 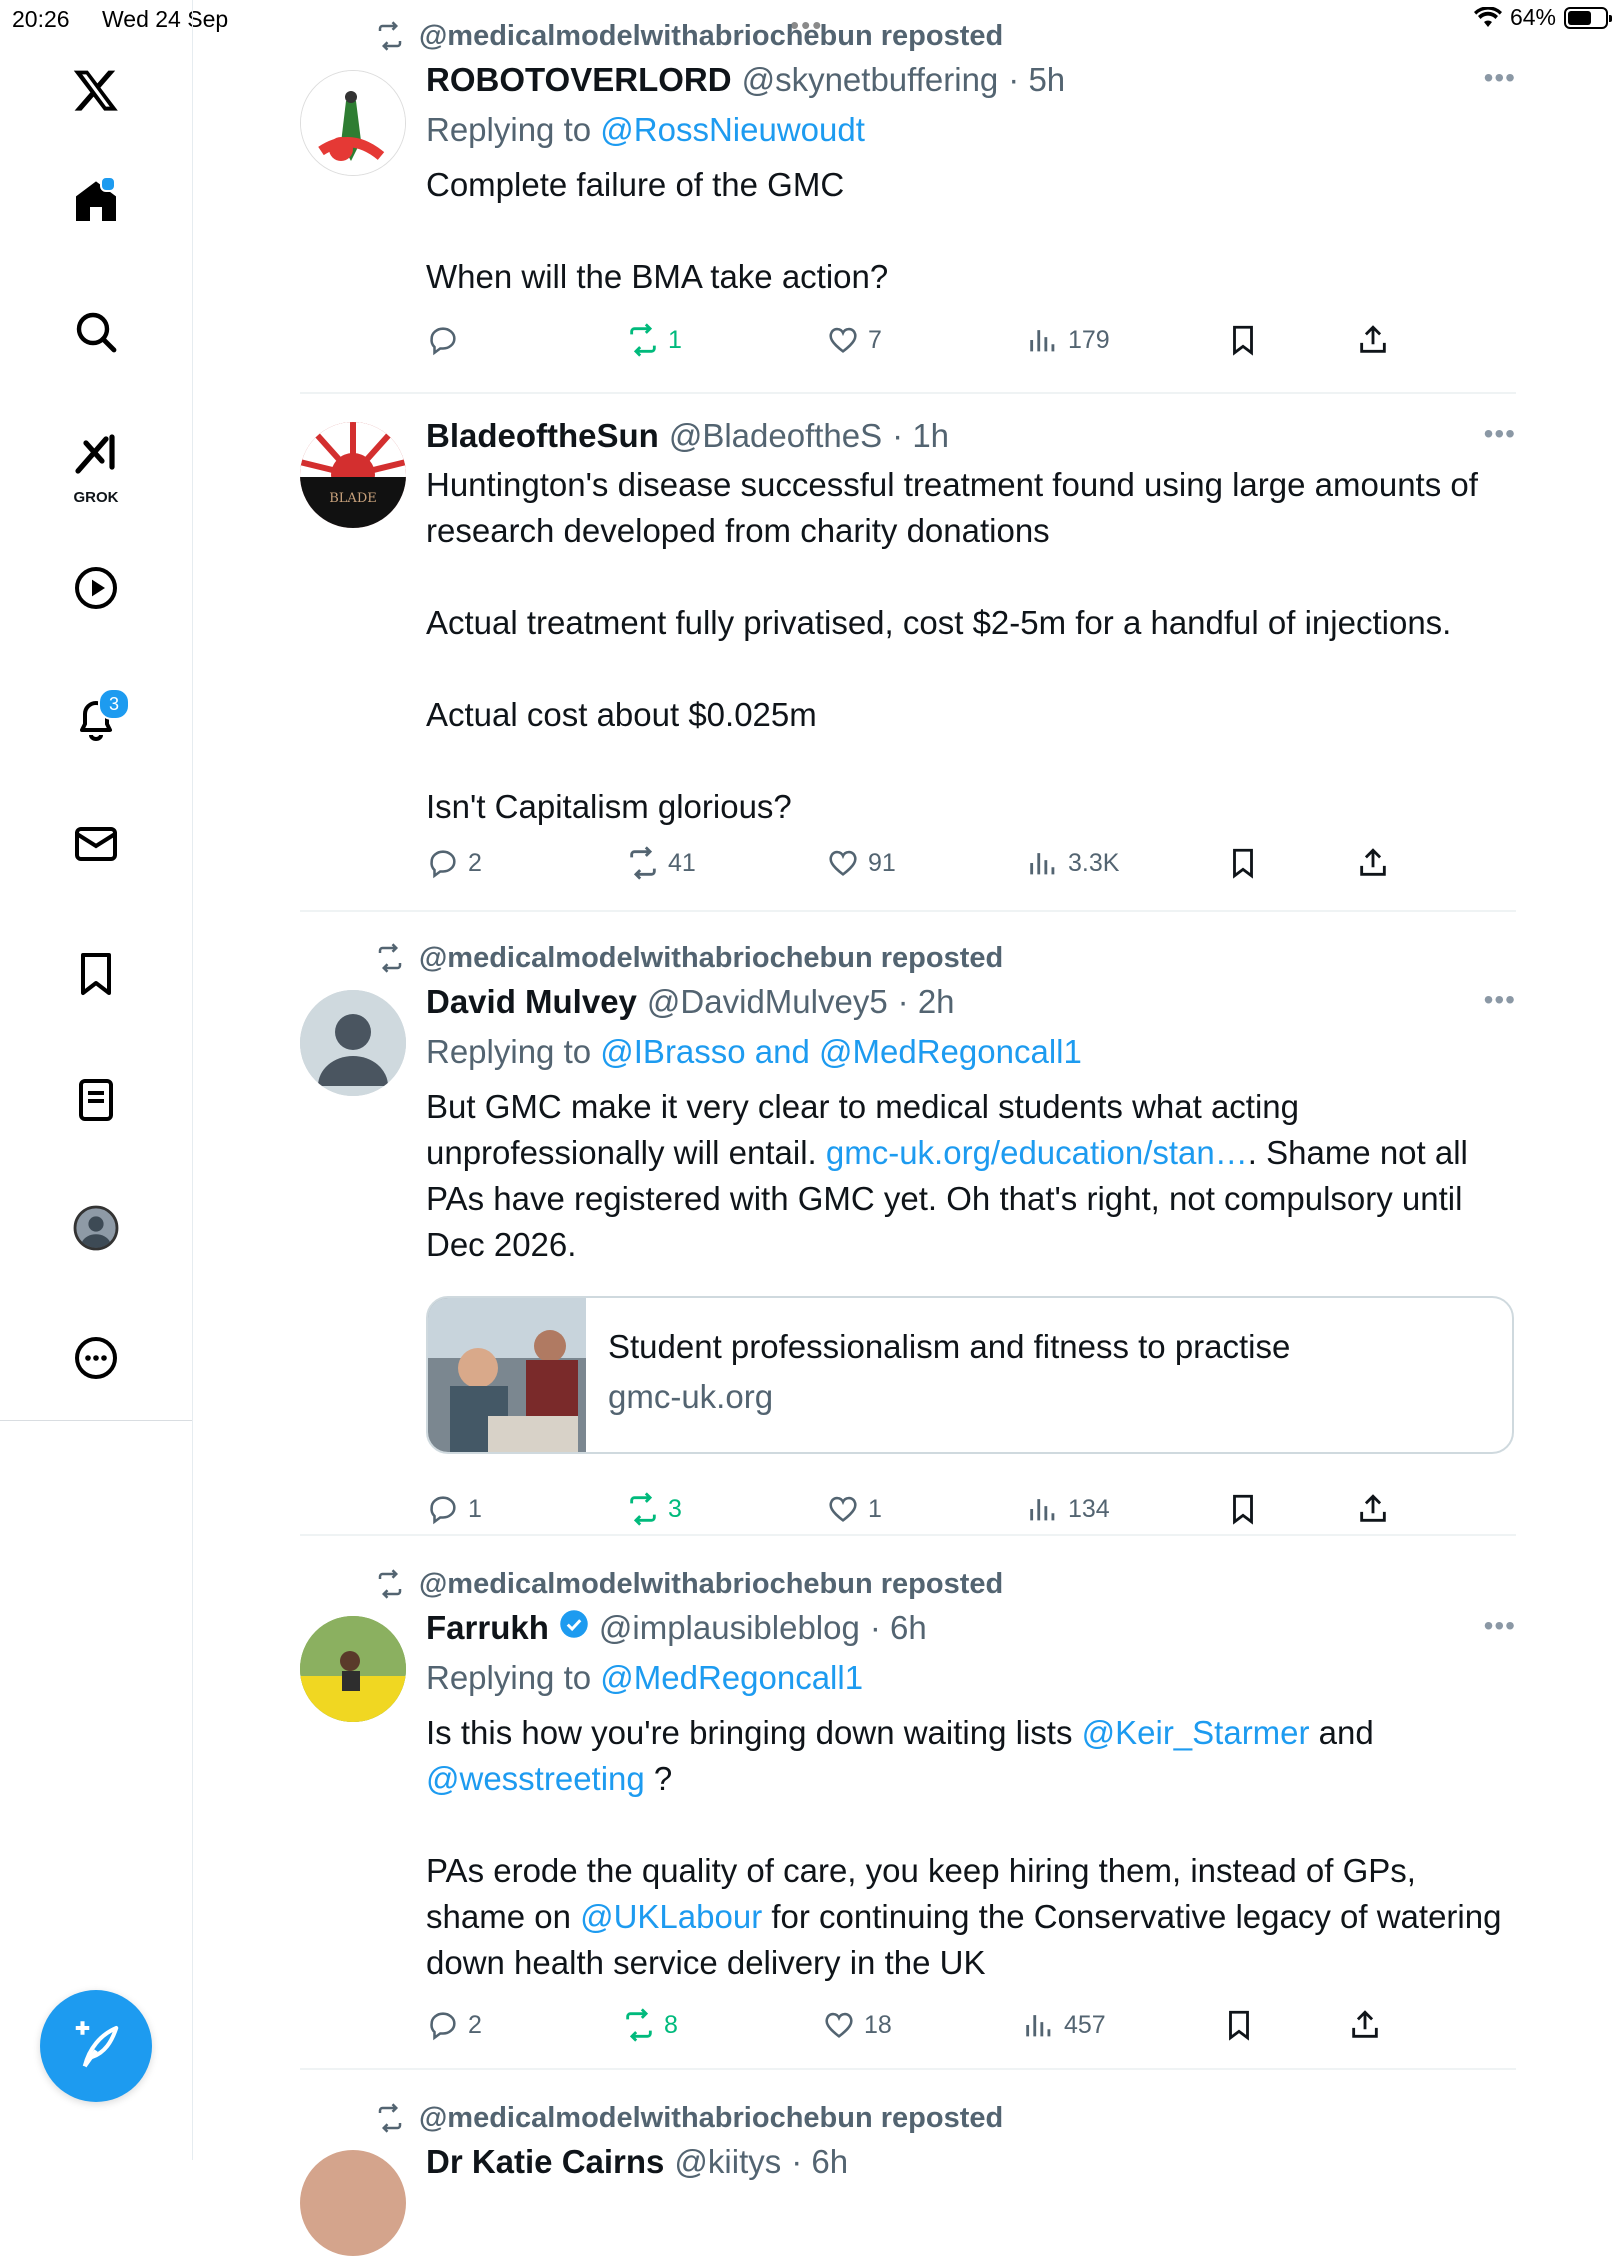 I want to click on reply-button, so click(x=447, y=340).